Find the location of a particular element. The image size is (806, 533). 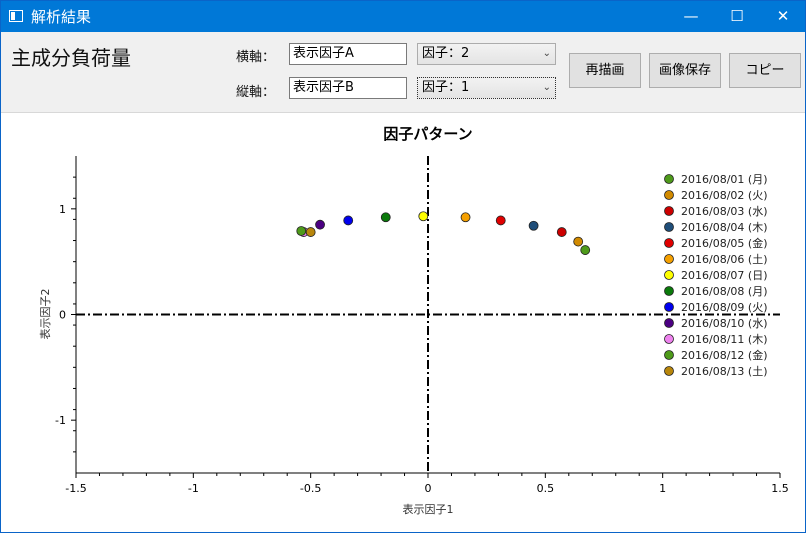

minimize-button: — is located at coordinates (691, 16).